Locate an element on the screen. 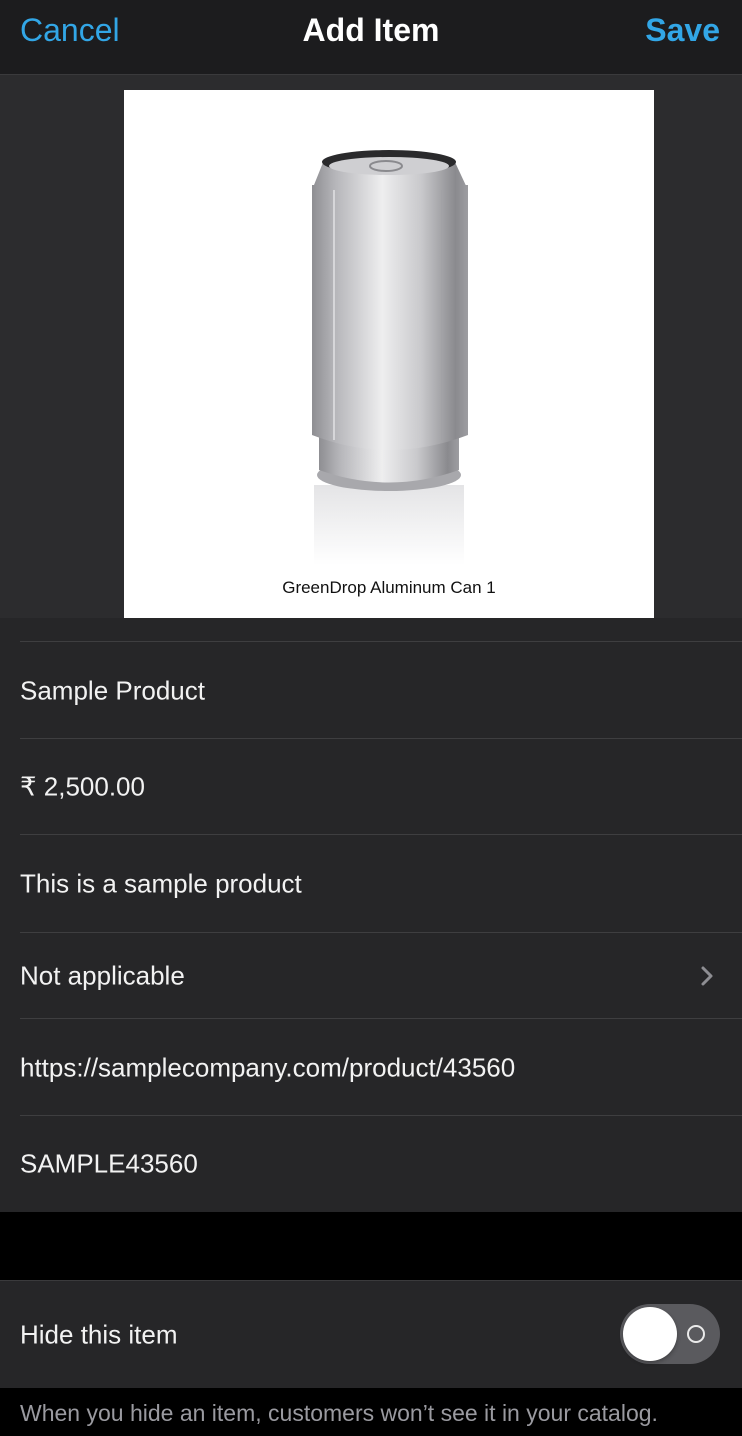 The image size is (742, 1436). name-field: Sample Product is located at coordinates (371, 690).